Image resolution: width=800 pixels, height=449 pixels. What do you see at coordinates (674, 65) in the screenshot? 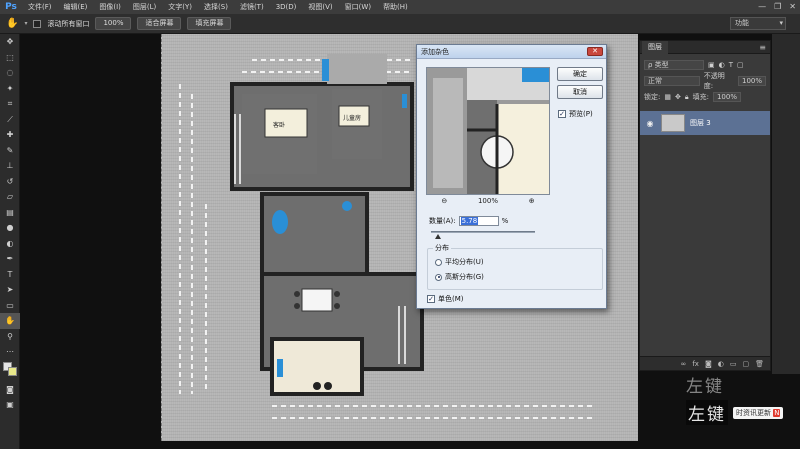
I see `layer-filter-select: ρ 类型` at bounding box center [674, 65].